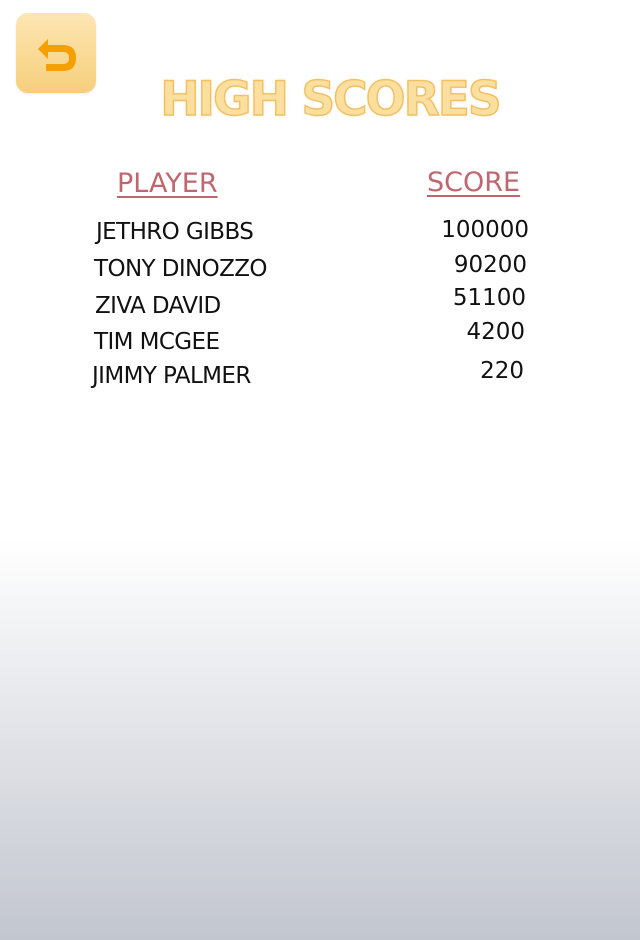  I want to click on player-name: TONY DINOZZO, so click(181, 269).